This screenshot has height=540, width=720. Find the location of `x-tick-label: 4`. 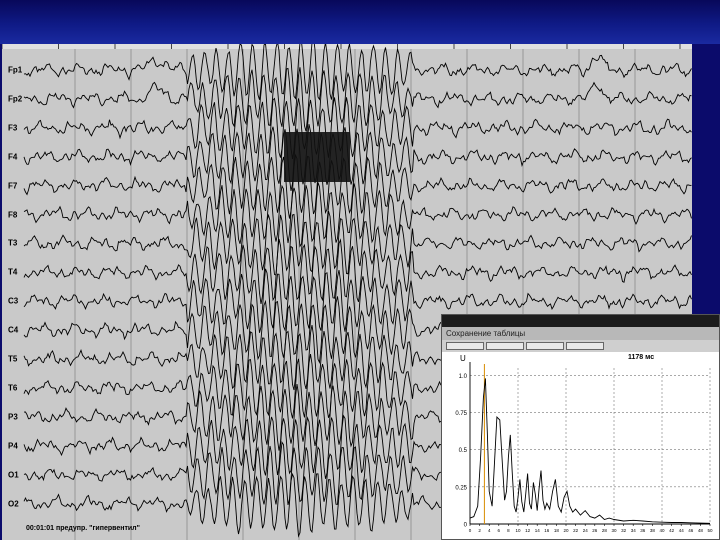

x-tick-label: 4 is located at coordinates (489, 530).